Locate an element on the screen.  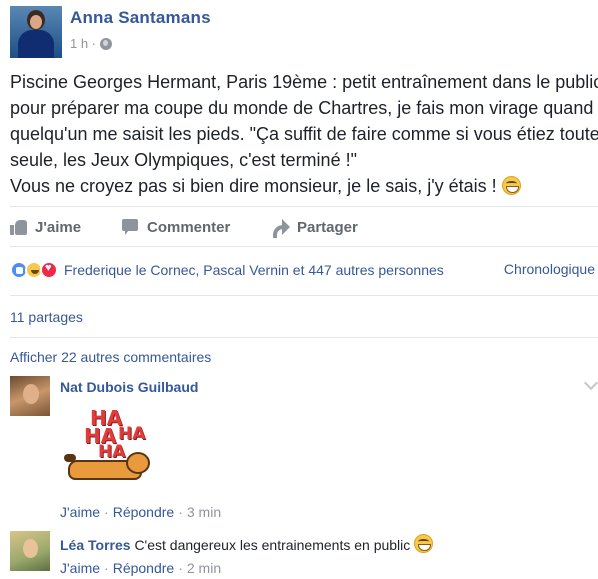
comment-actions: J'aime · Répondre · 2 min is located at coordinates (141, 568).